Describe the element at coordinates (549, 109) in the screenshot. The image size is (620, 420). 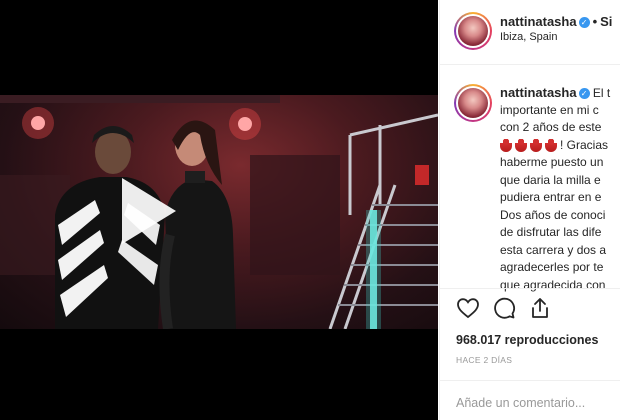
I see `caption-line: importante en mi c` at that location.